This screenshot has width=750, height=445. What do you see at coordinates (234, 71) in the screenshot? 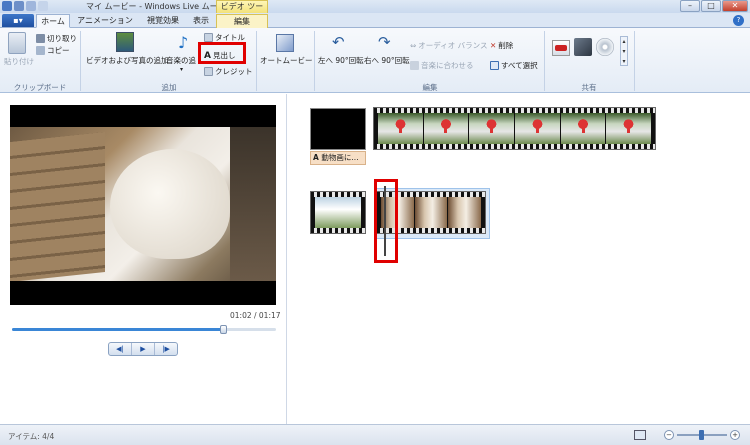
I see `credit-label: クレジット` at bounding box center [234, 71].